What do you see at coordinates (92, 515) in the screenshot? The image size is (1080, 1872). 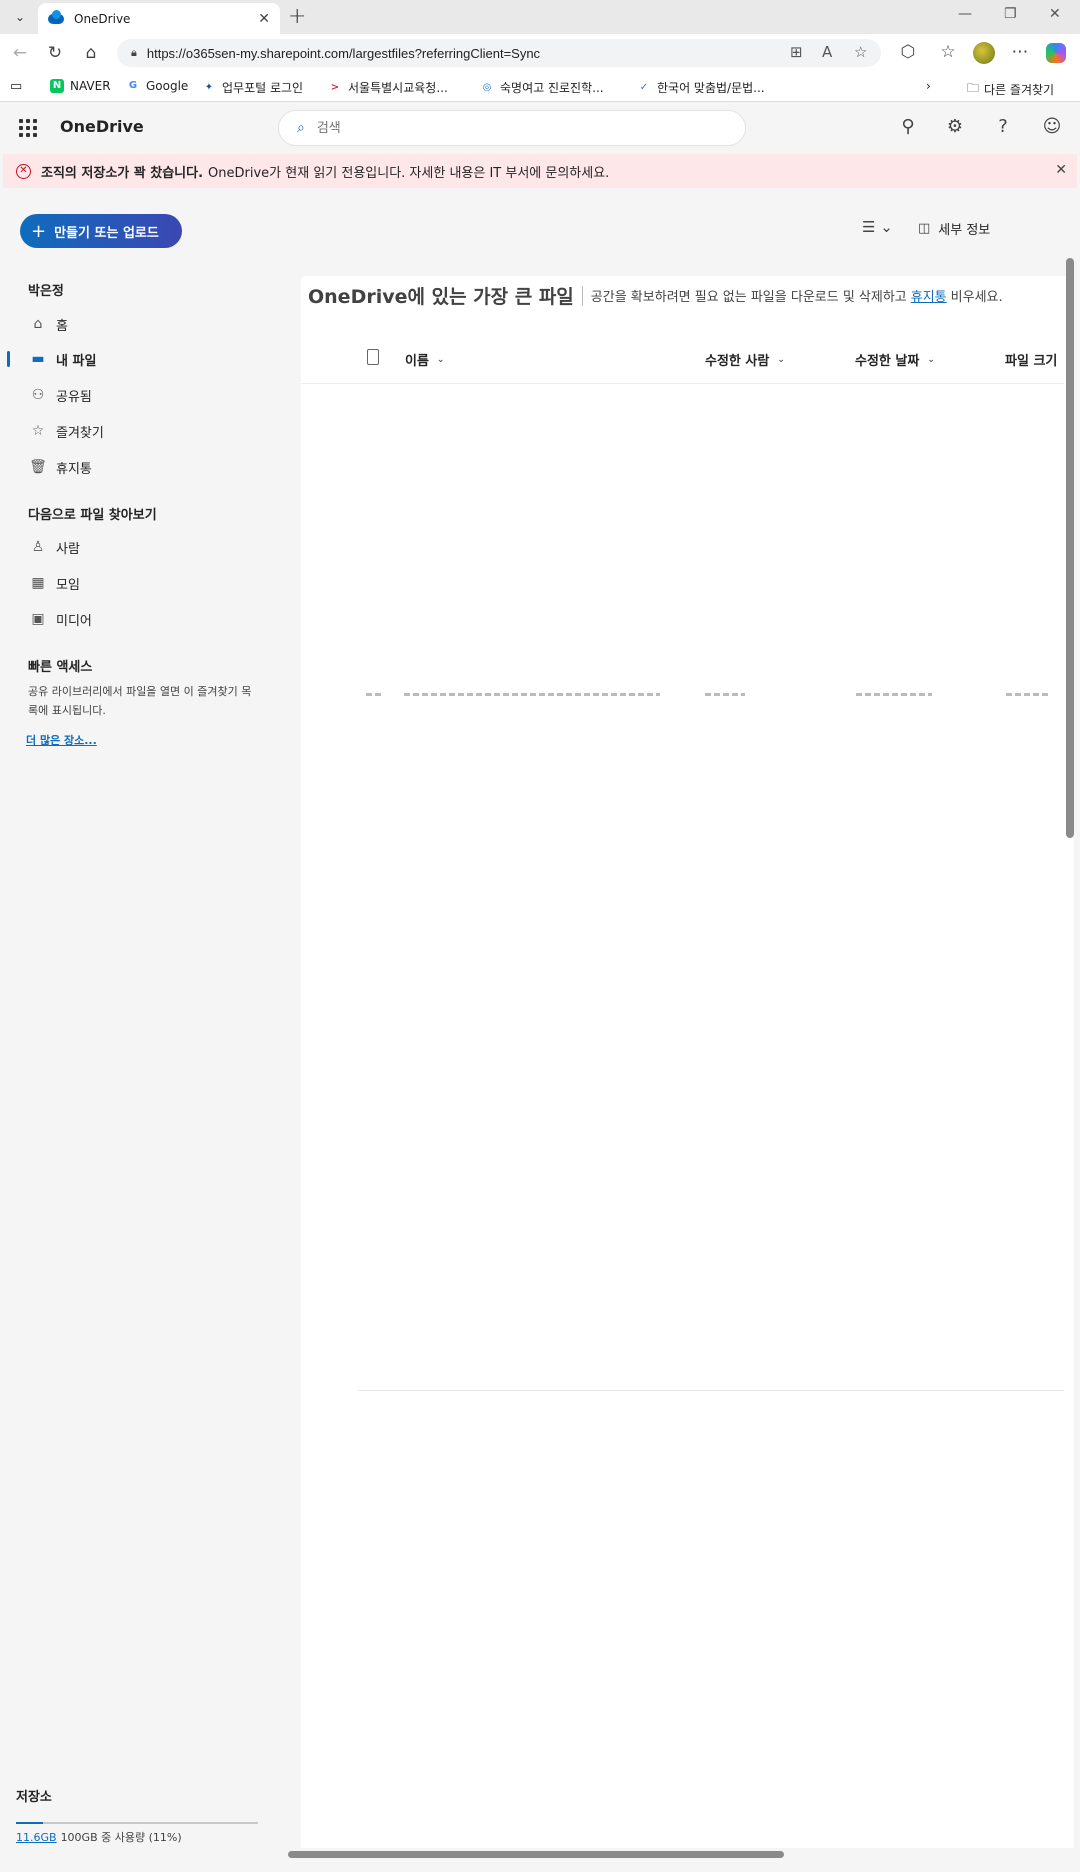 I see `browse-files-heading: 다음으로 파일 찾아보기` at bounding box center [92, 515].